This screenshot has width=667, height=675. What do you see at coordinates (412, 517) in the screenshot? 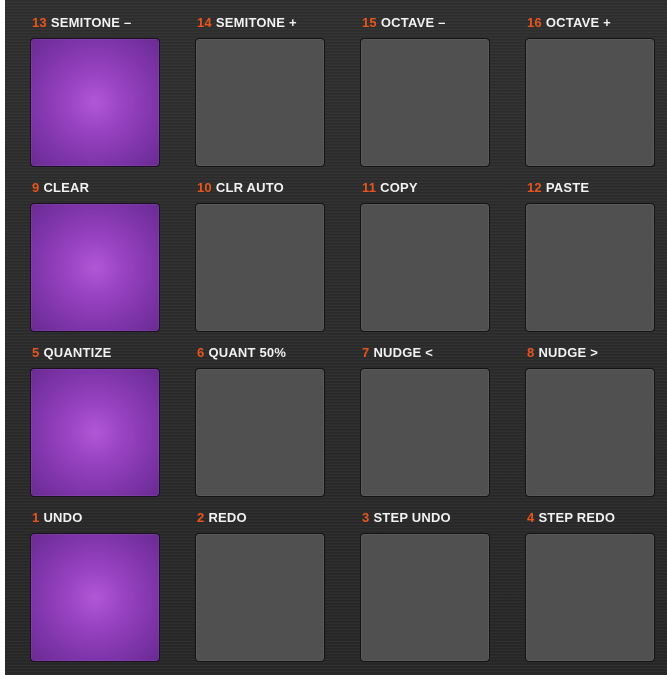
I see `pad-function-label: STEP UNDO` at bounding box center [412, 517].